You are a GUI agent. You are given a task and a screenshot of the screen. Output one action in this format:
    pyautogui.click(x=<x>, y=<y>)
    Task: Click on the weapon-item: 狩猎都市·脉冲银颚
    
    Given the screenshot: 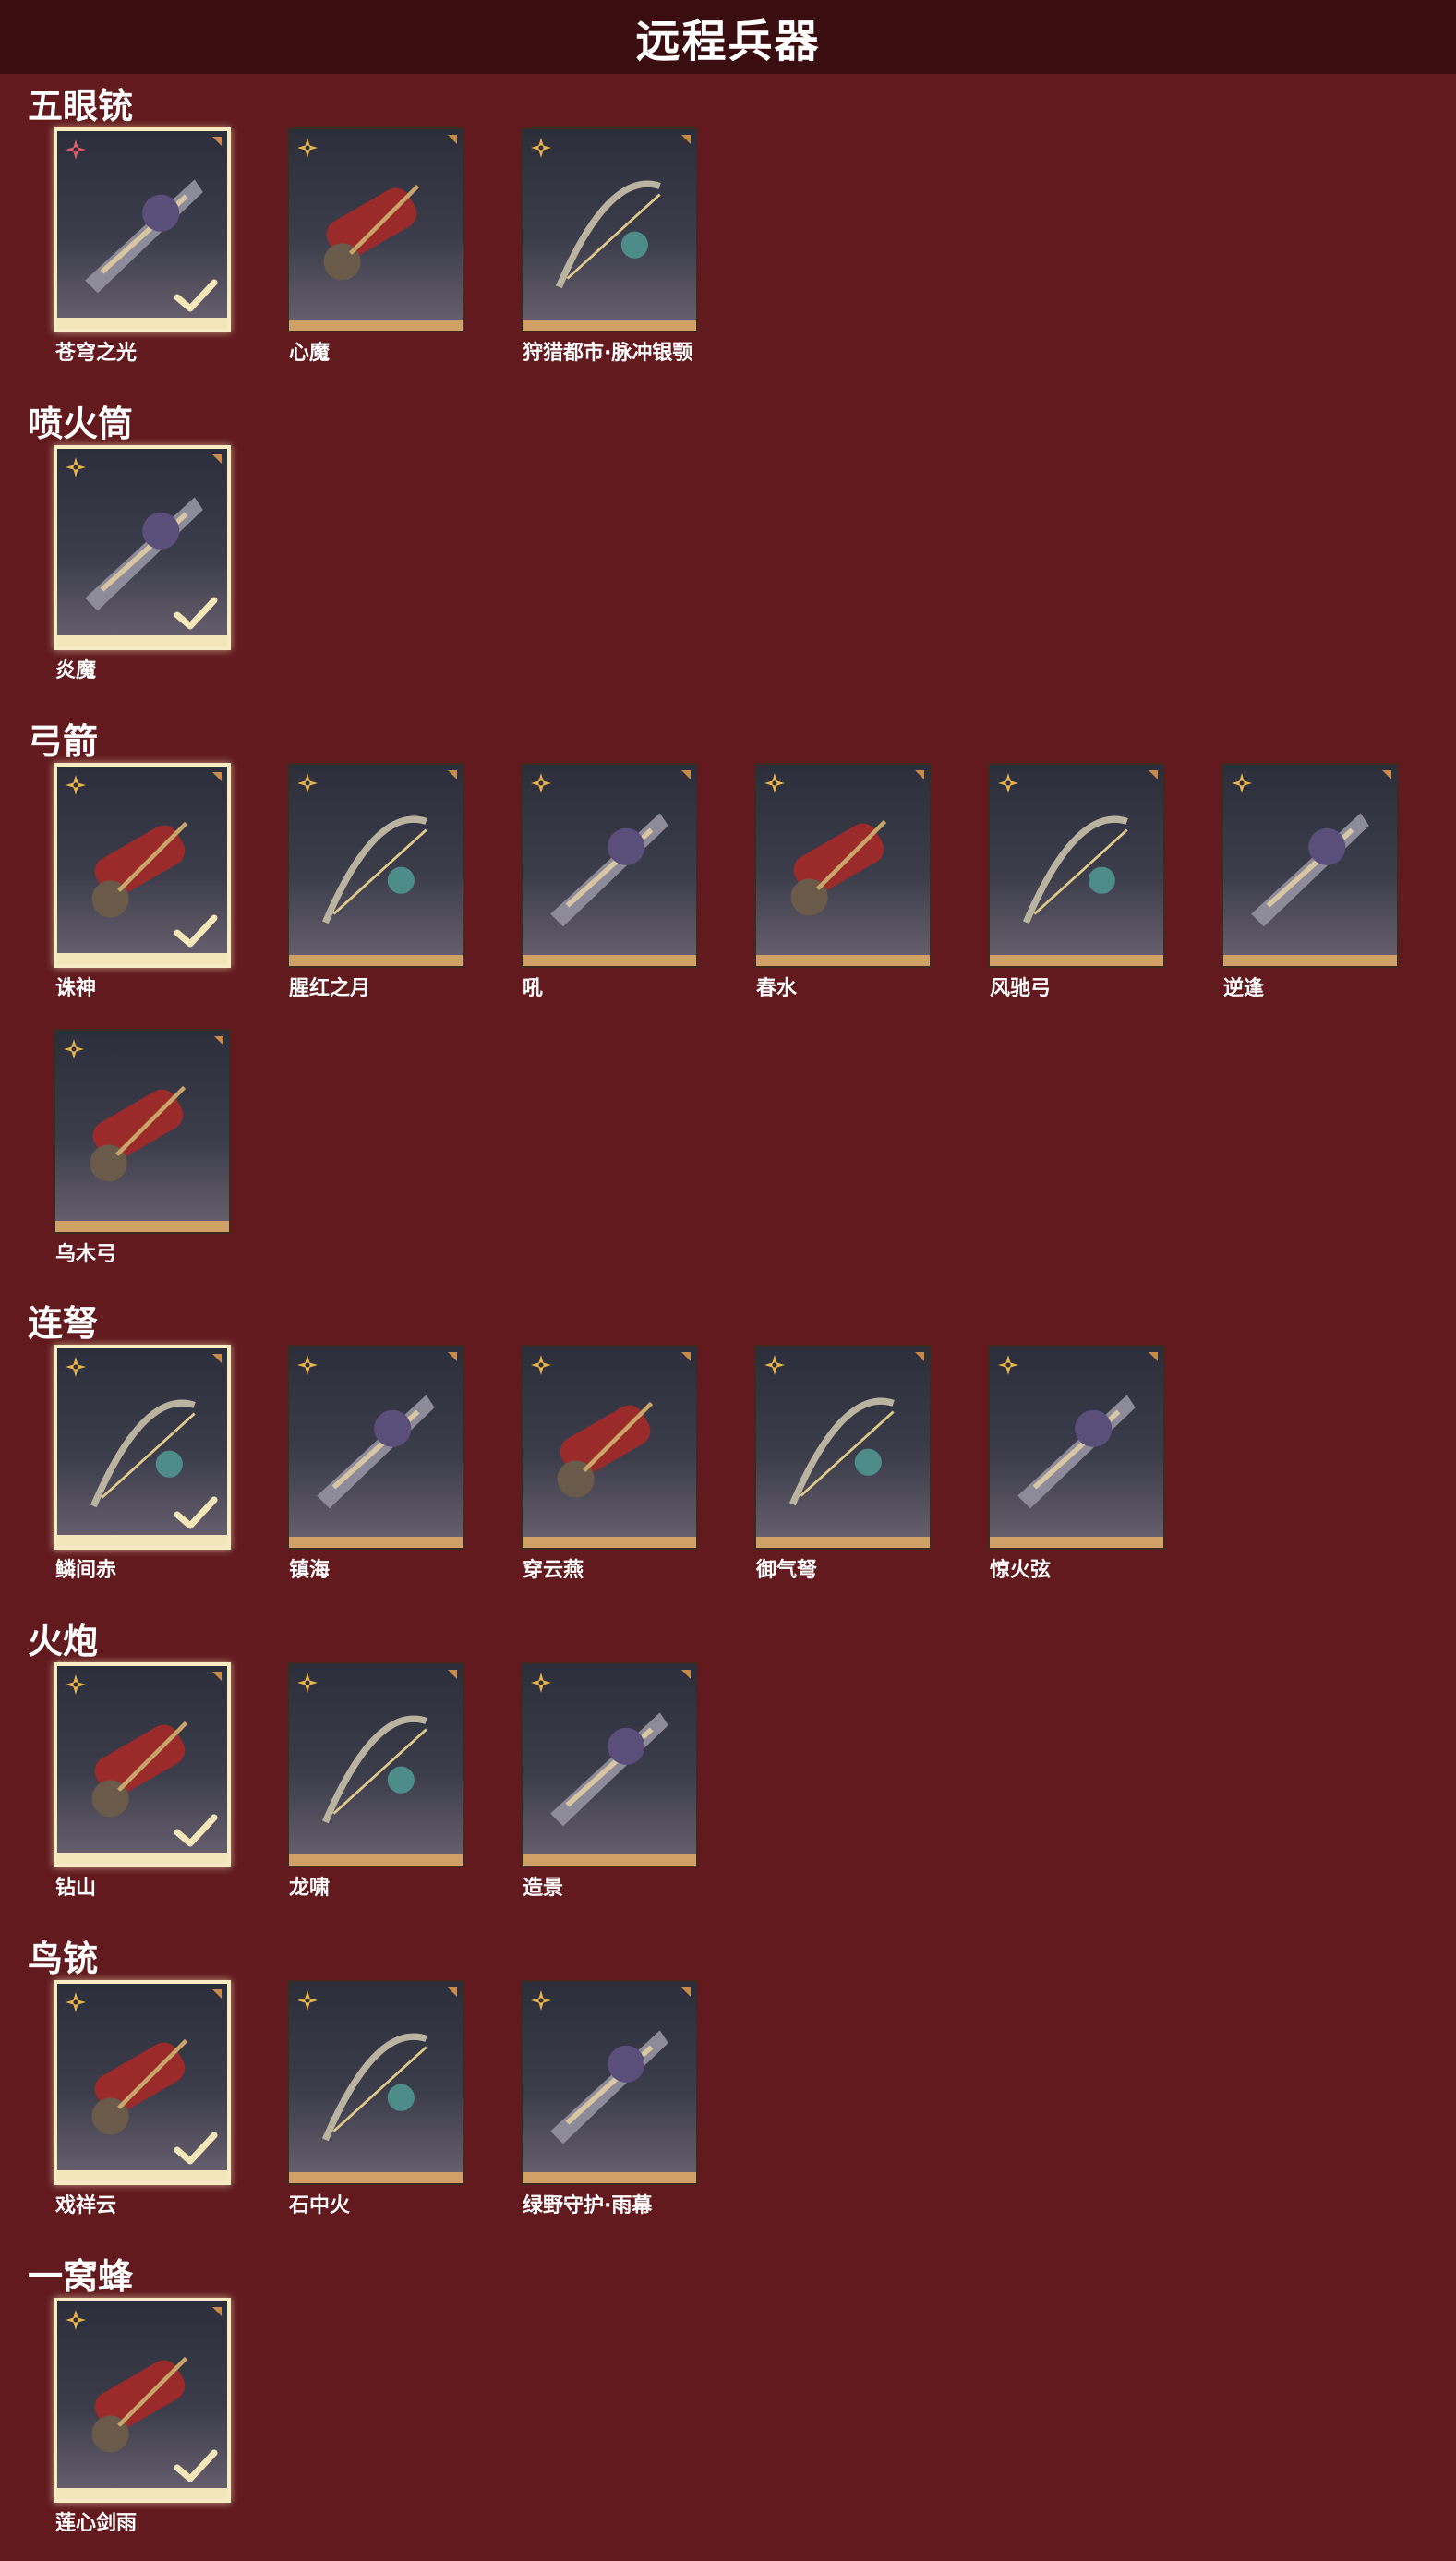 What is the action you would take?
    pyautogui.click(x=611, y=246)
    